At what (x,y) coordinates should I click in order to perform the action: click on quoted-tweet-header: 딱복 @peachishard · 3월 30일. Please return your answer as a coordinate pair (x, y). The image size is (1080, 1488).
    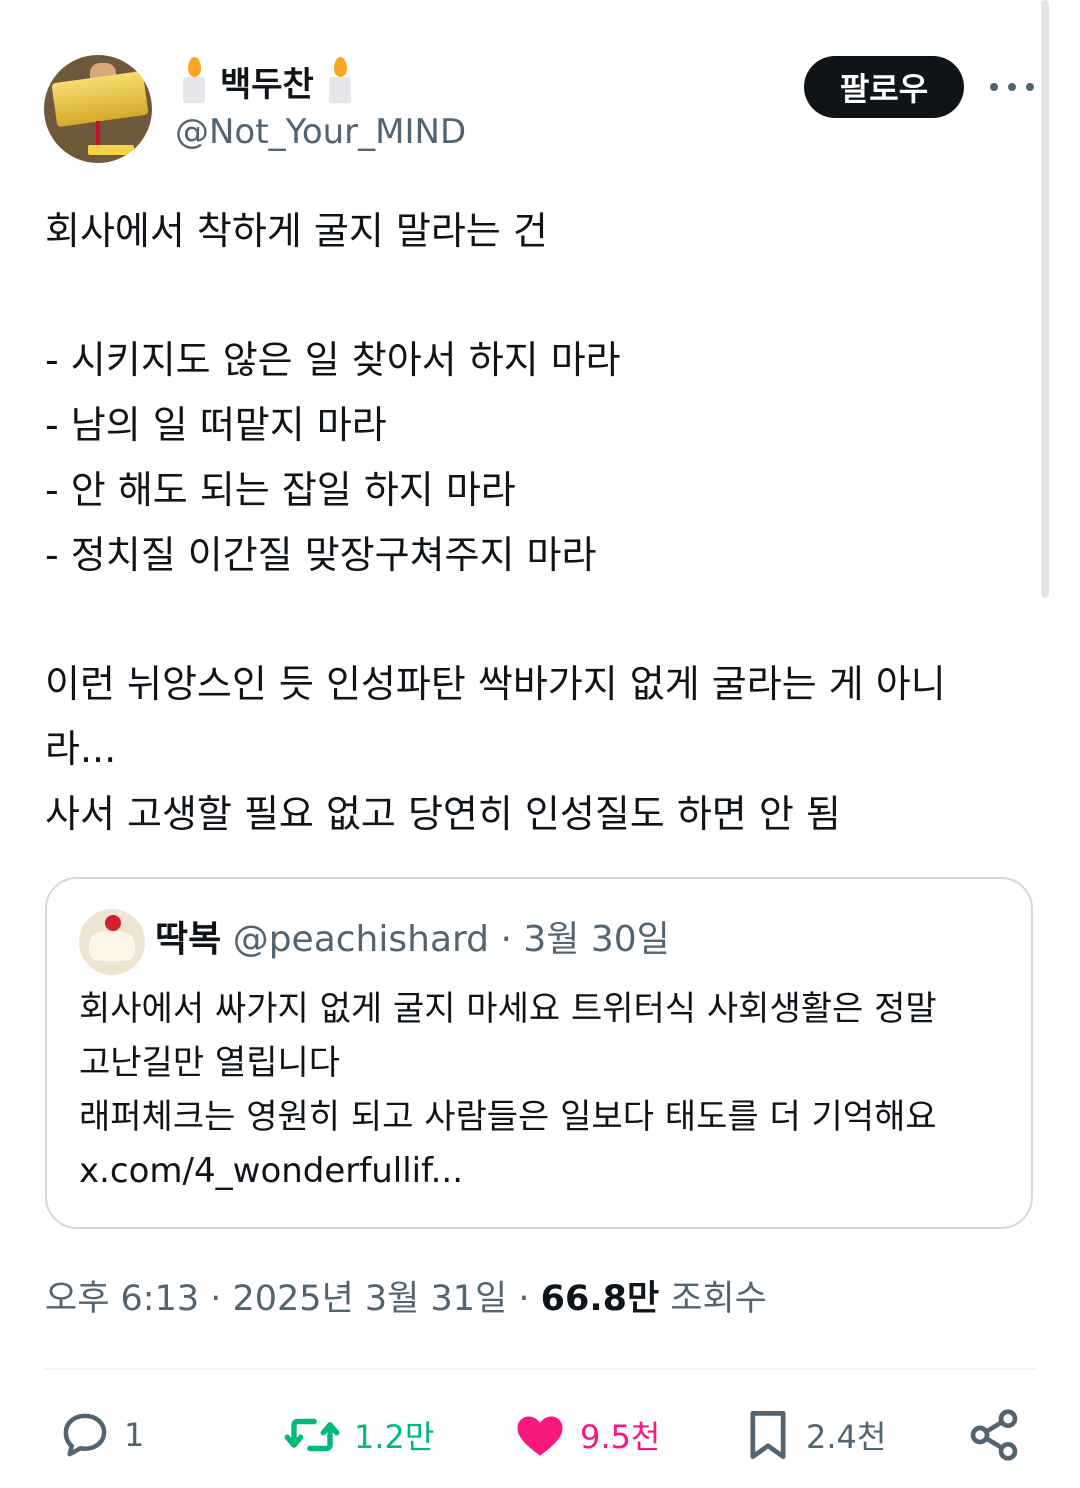
    Looking at the image, I should click on (412, 940).